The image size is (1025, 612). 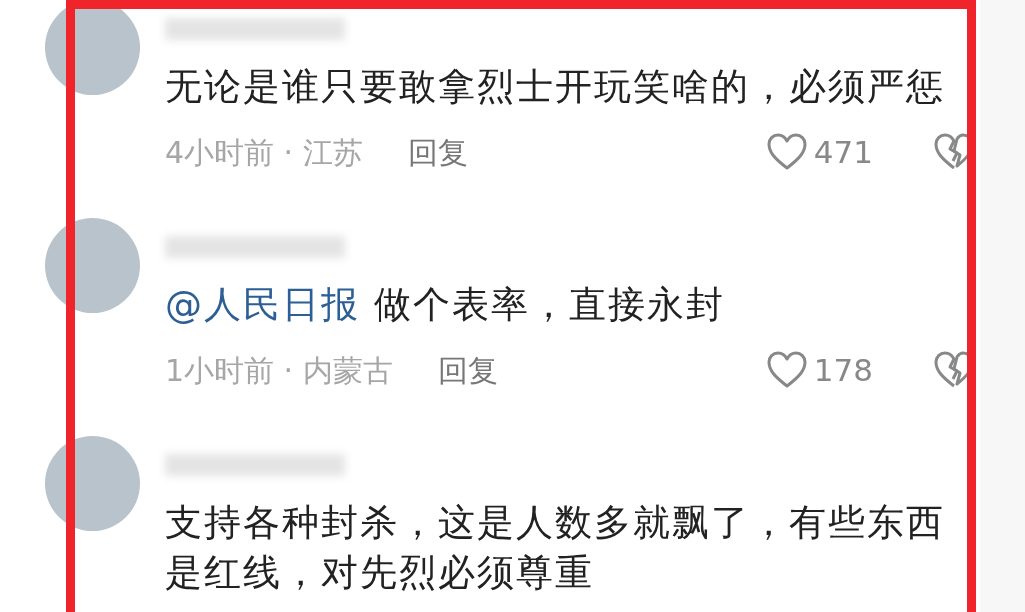 I want to click on comment-text: 无论是谁只要敢拿烈士开玩笑啥的，必须严惩, so click(x=555, y=87).